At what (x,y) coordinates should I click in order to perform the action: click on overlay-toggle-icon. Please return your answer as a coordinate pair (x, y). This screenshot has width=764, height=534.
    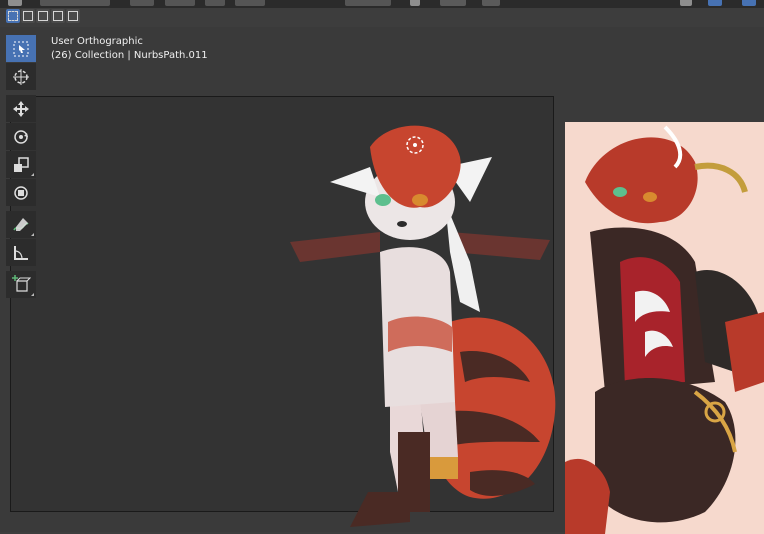
    Looking at the image, I should click on (749, 3).